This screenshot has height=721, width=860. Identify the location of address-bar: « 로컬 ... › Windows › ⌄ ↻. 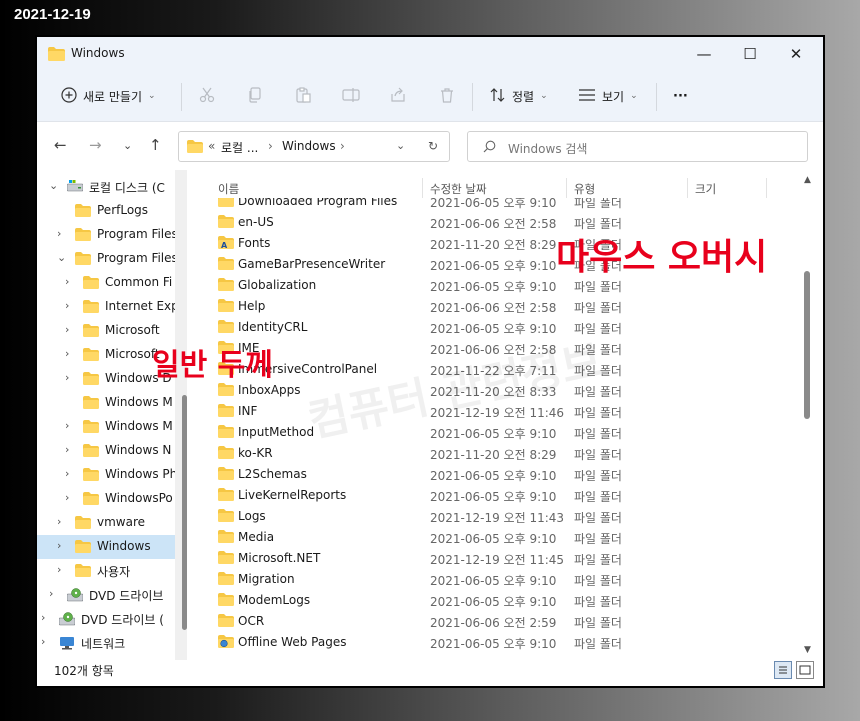
(314, 146).